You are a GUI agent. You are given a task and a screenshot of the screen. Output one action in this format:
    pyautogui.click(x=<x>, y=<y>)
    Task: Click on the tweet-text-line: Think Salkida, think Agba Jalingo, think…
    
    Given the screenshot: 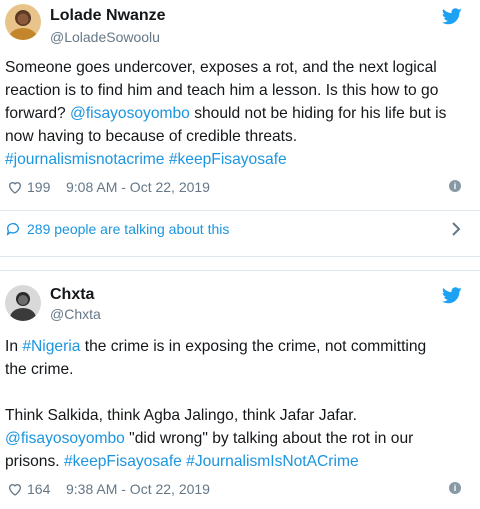 What is the action you would take?
    pyautogui.click(x=239, y=415)
    